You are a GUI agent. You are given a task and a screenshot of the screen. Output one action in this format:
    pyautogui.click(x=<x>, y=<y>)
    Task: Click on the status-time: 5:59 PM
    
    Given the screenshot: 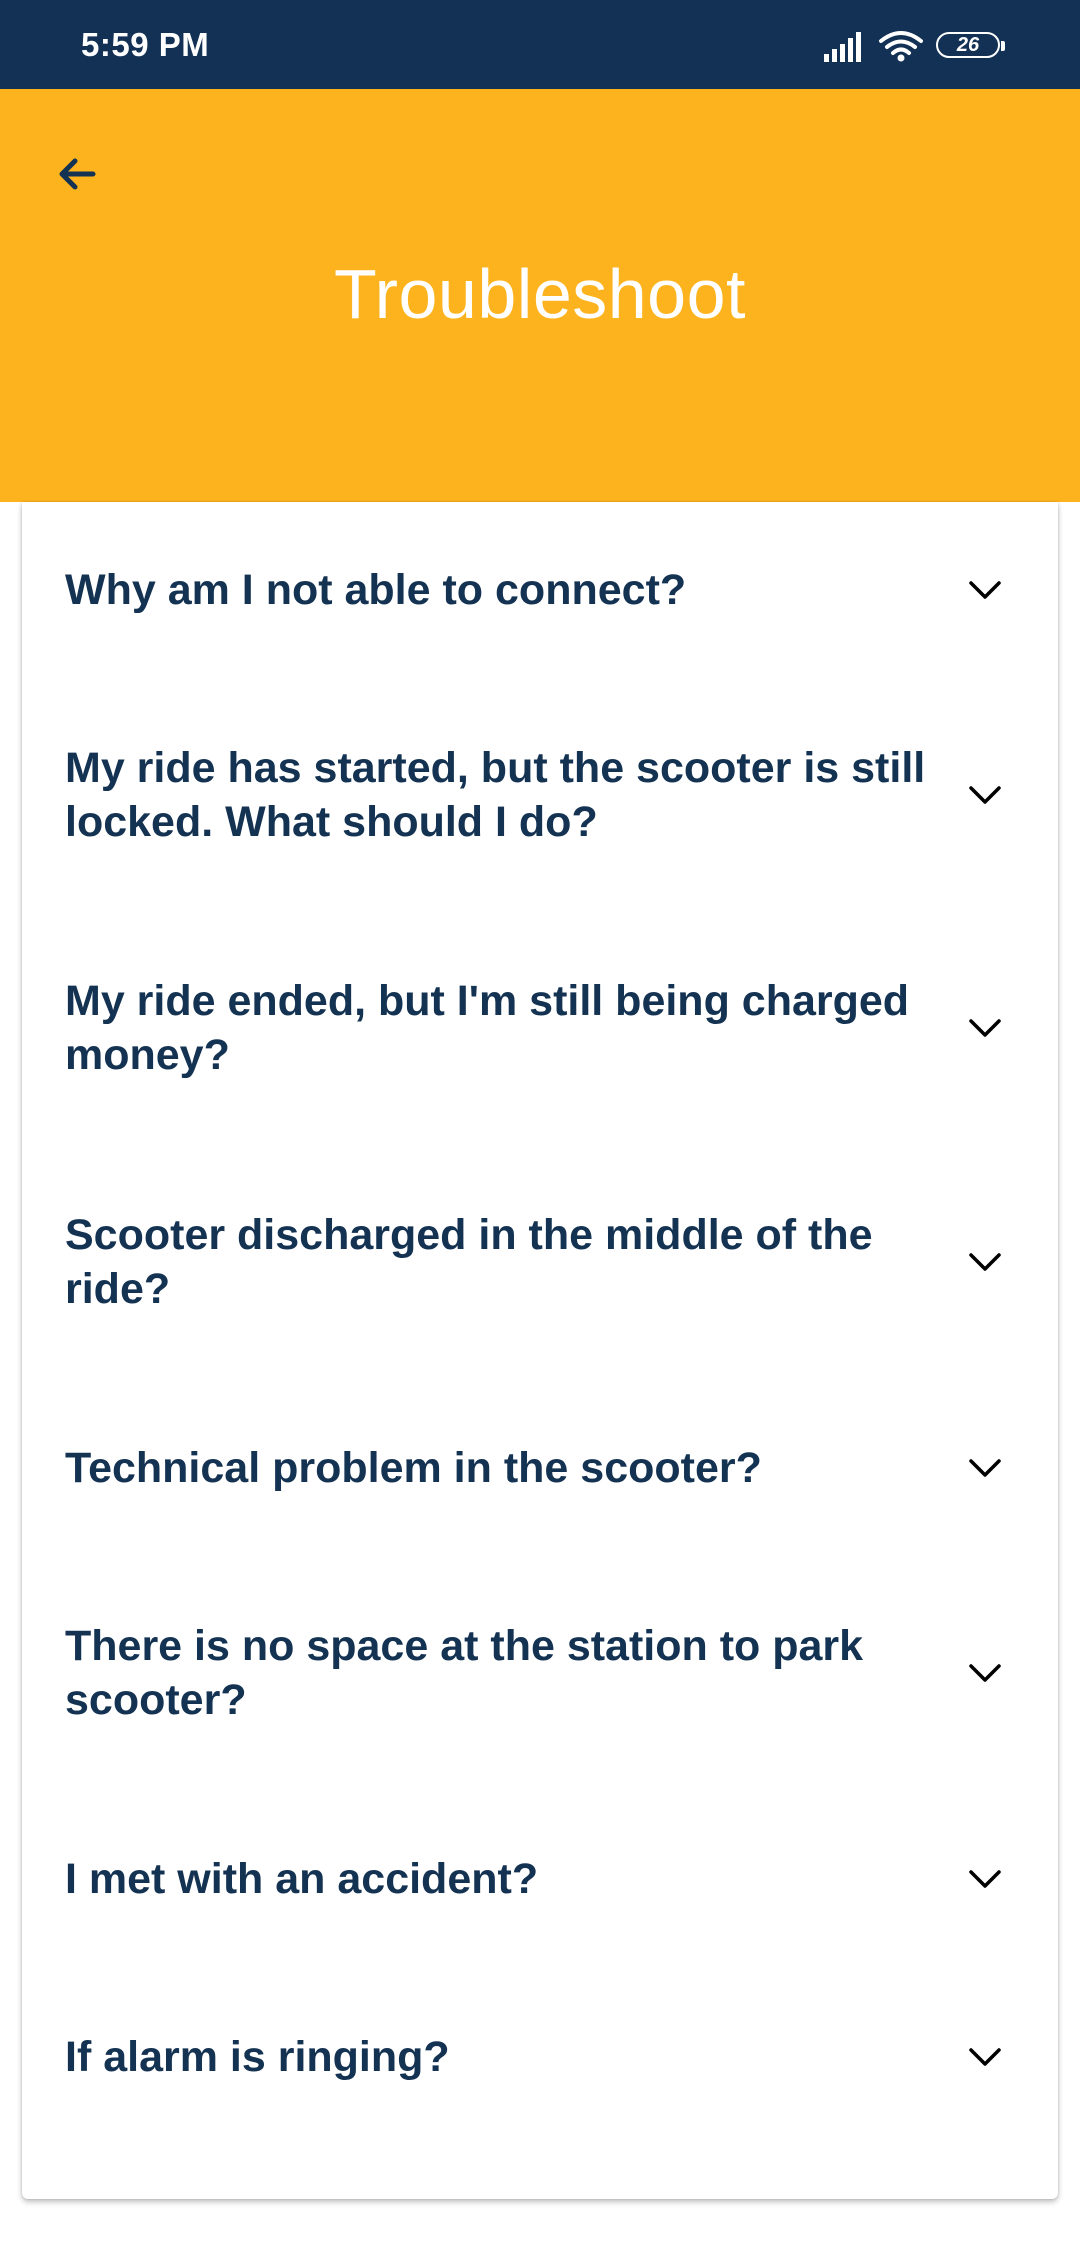 What is the action you would take?
    pyautogui.click(x=145, y=44)
    